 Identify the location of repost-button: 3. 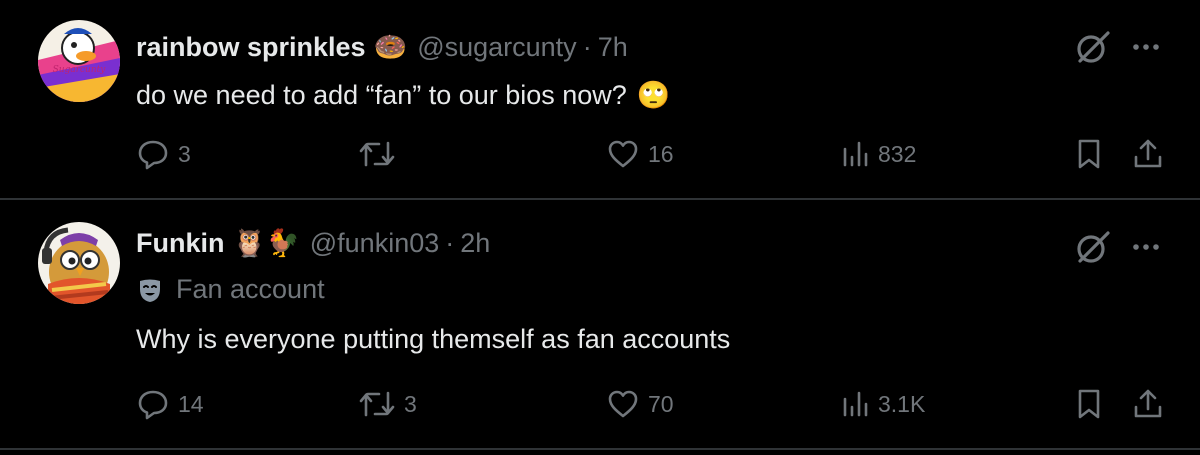
(387, 404).